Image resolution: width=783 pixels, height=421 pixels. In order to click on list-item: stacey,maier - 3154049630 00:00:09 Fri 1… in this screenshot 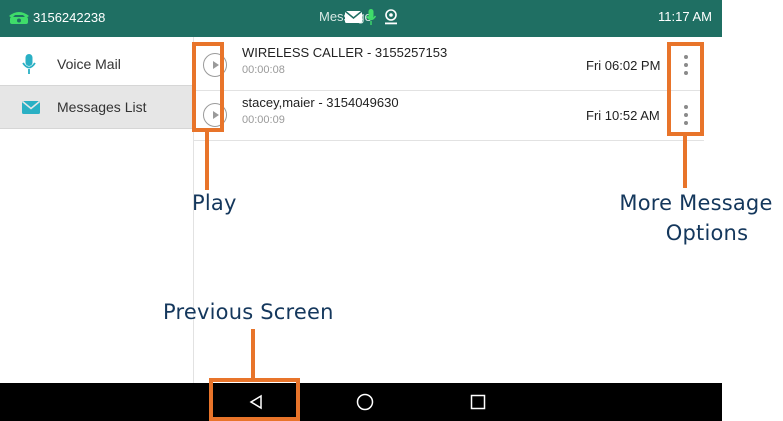, I will do `click(449, 116)`.